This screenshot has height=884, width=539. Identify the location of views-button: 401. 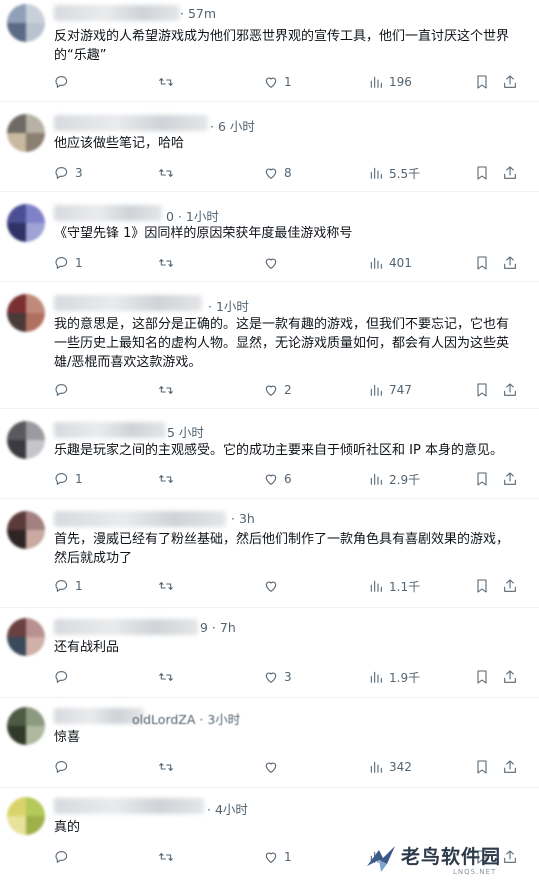
(390, 263).